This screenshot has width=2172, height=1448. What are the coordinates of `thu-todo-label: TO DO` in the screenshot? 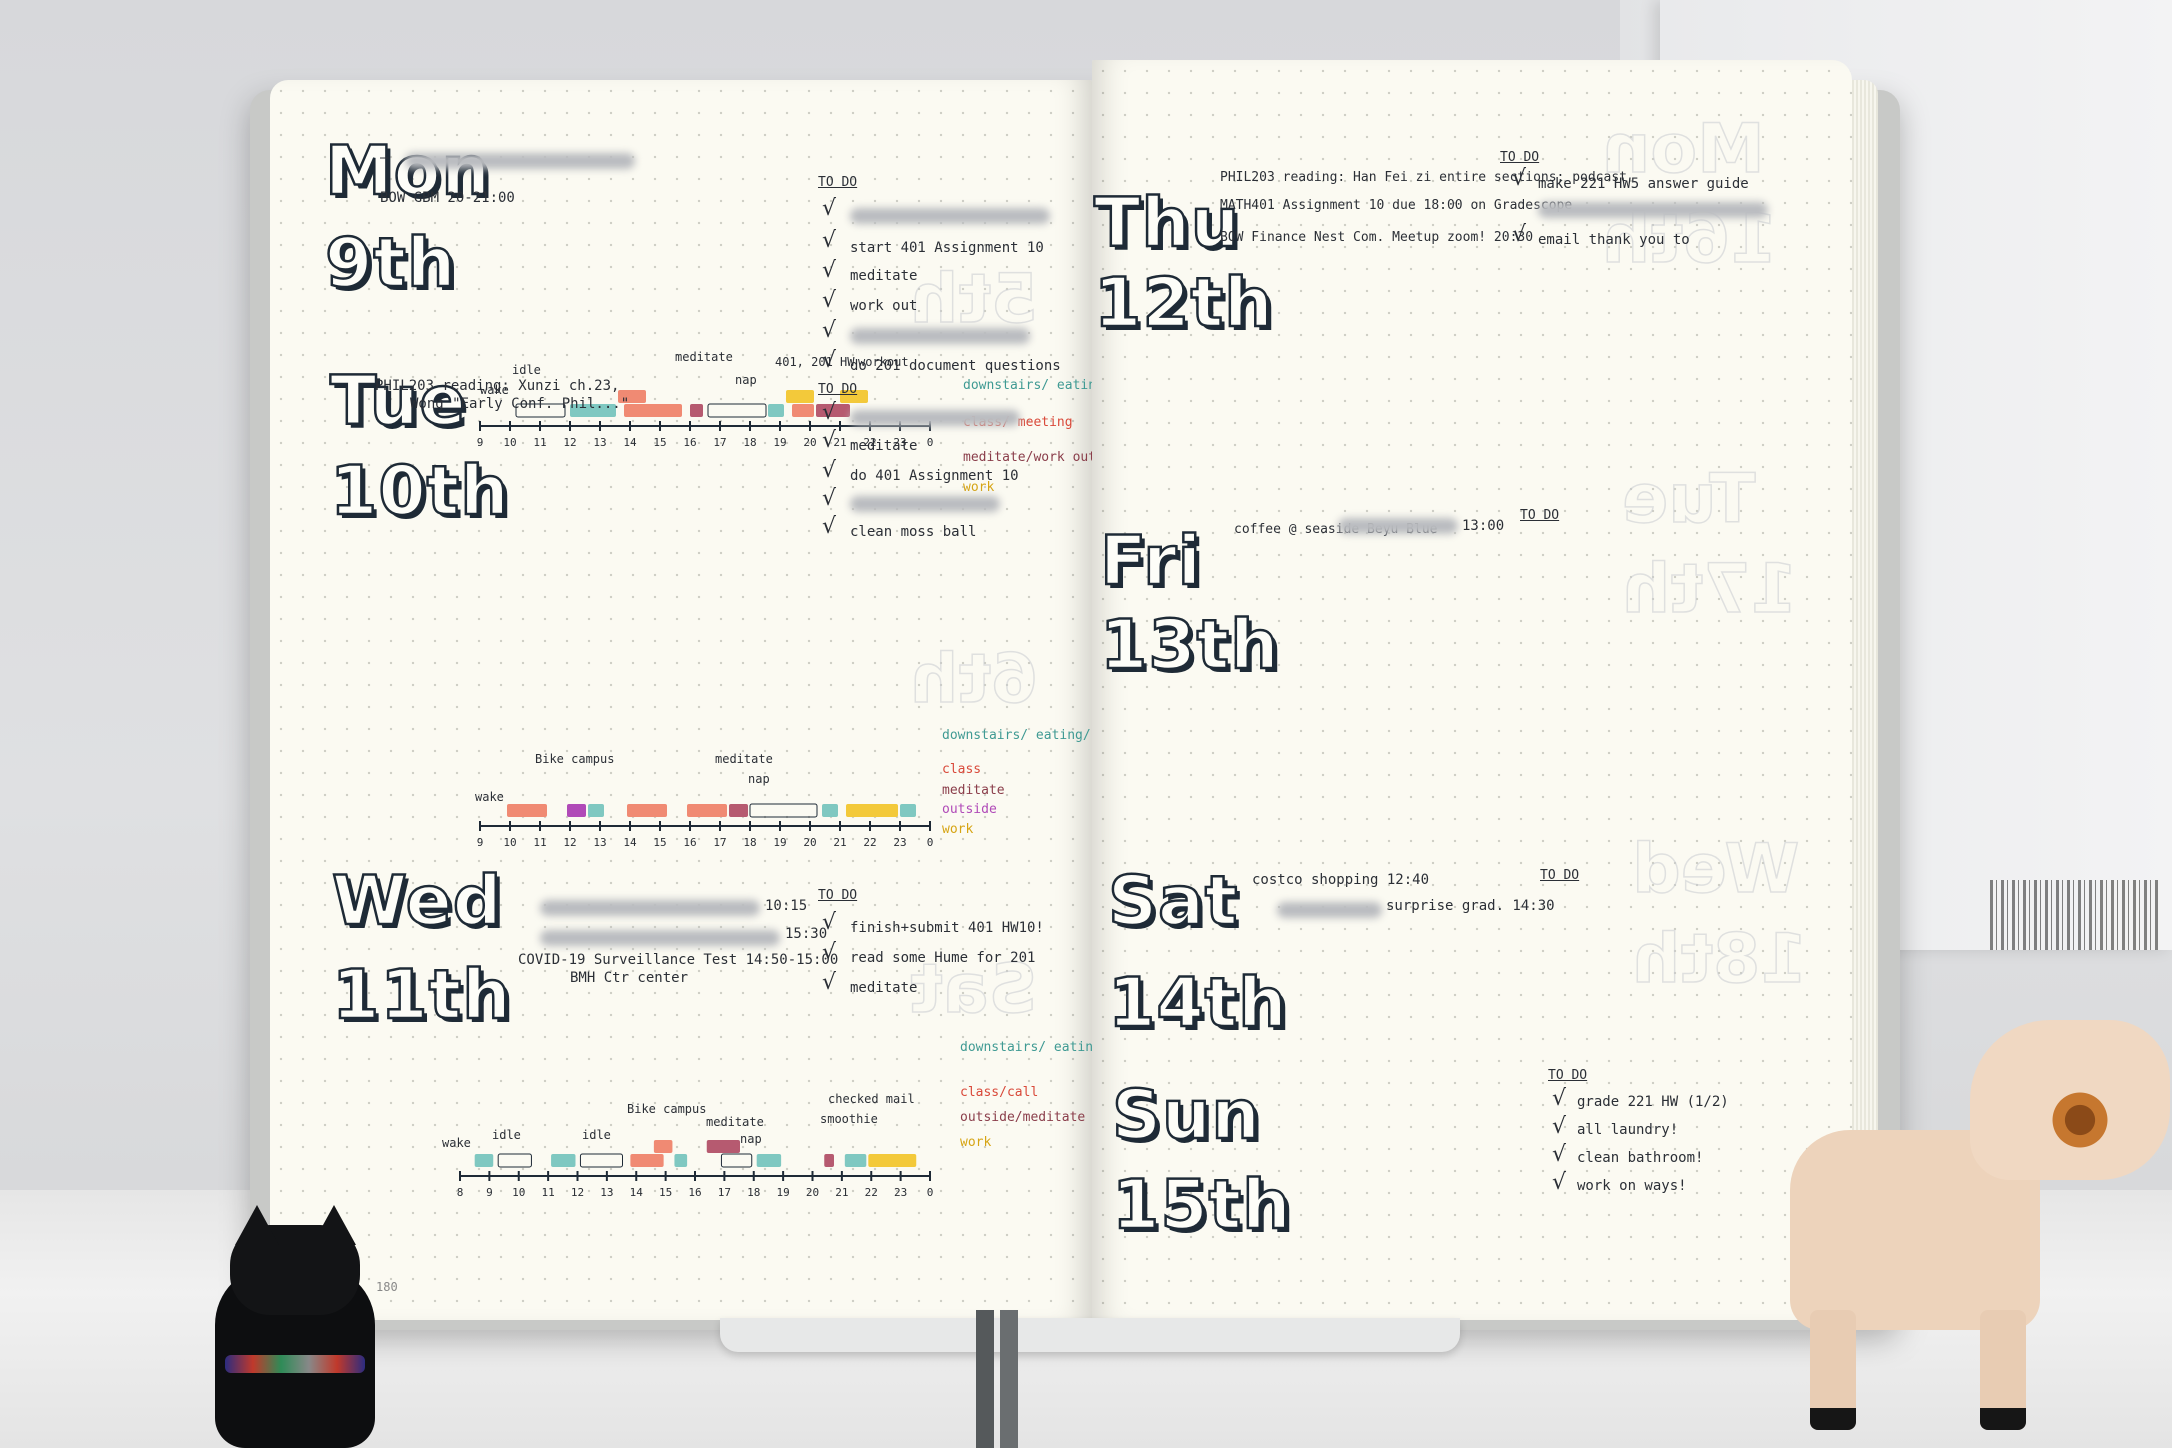 It's located at (1520, 157).